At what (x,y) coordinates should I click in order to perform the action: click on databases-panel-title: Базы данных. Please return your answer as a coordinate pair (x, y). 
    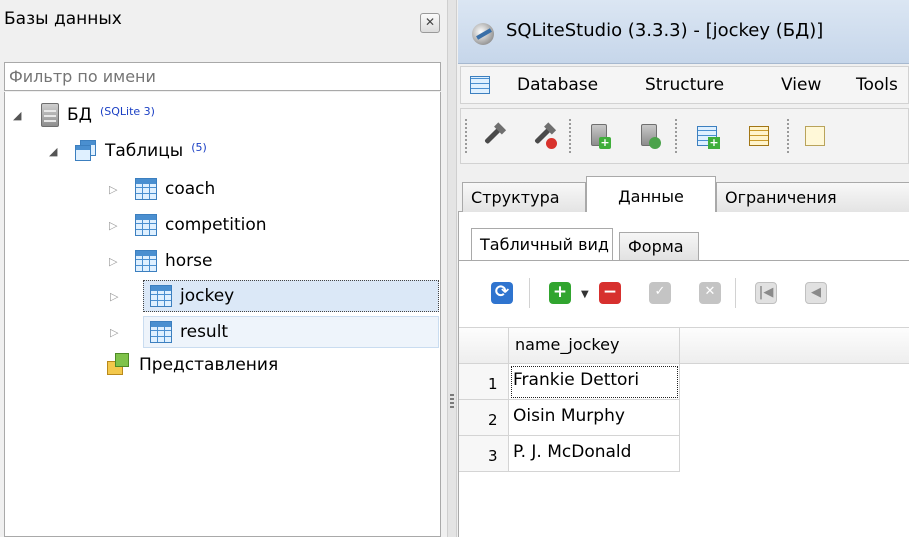
    Looking at the image, I should click on (63, 19).